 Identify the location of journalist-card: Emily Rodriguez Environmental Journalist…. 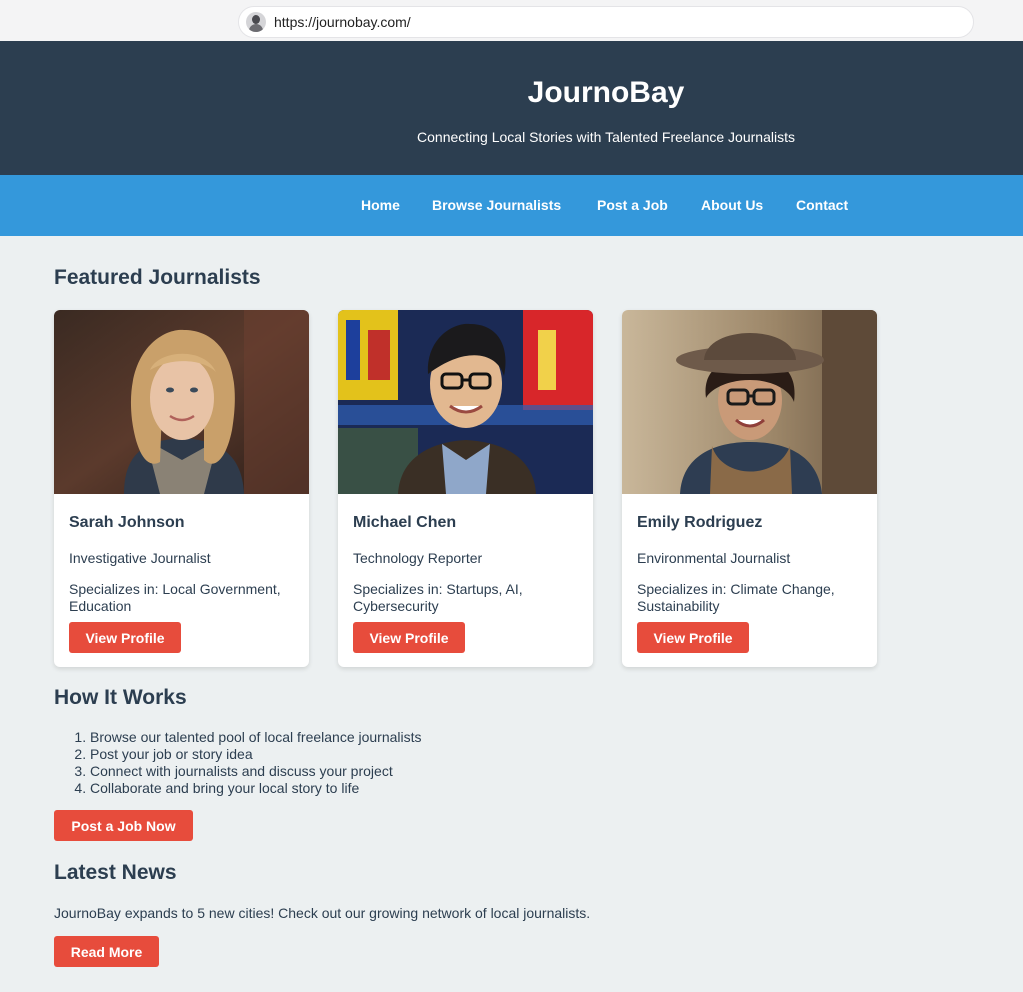
(749, 488).